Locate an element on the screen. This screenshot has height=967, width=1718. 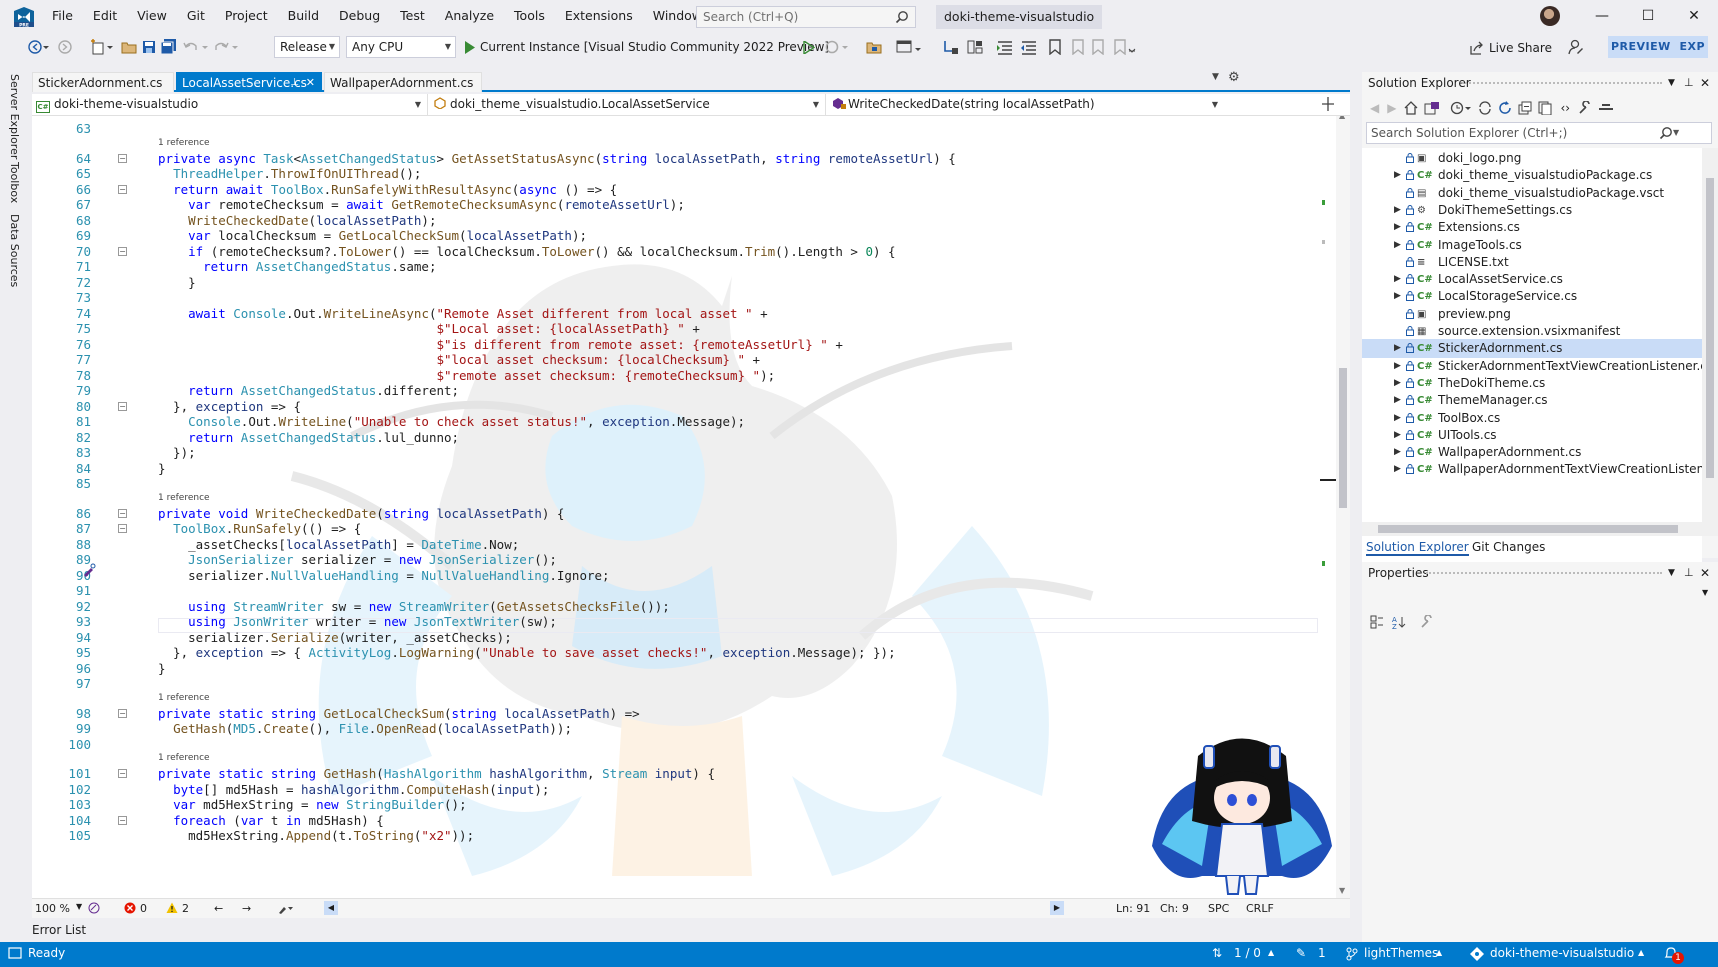
column-number: Ch: 9 is located at coordinates (1174, 908).